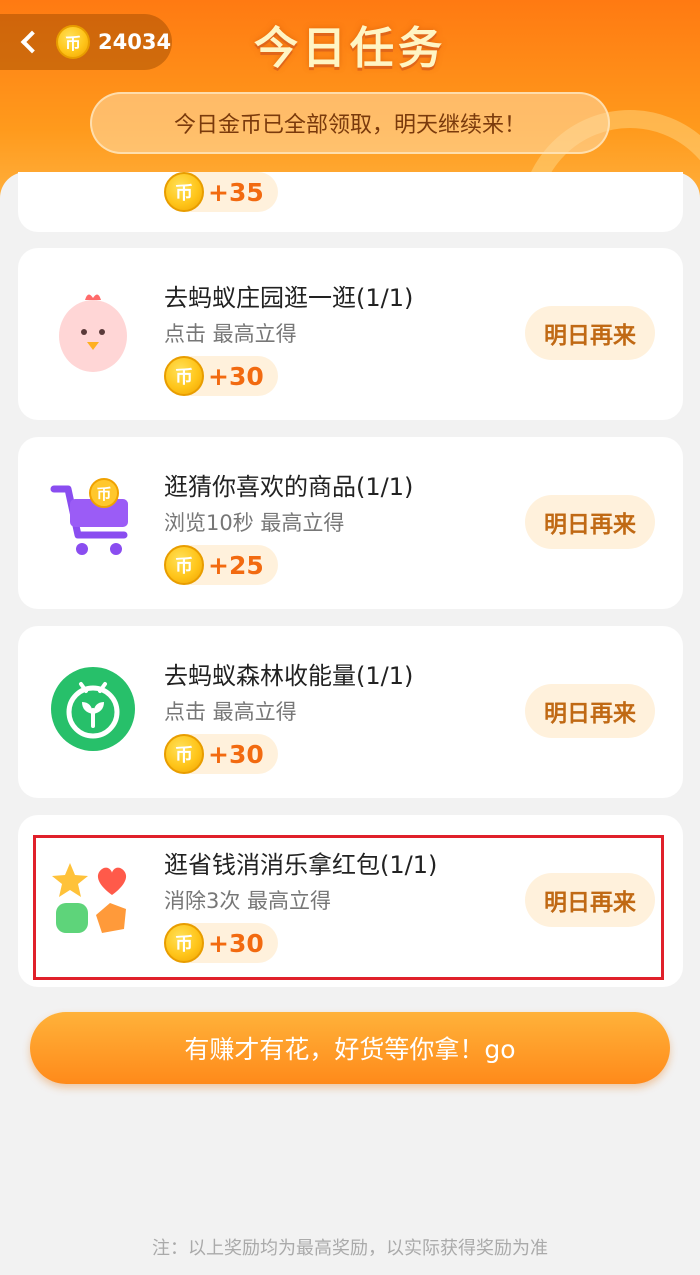  I want to click on reward-badge: 币 +35, so click(221, 192).